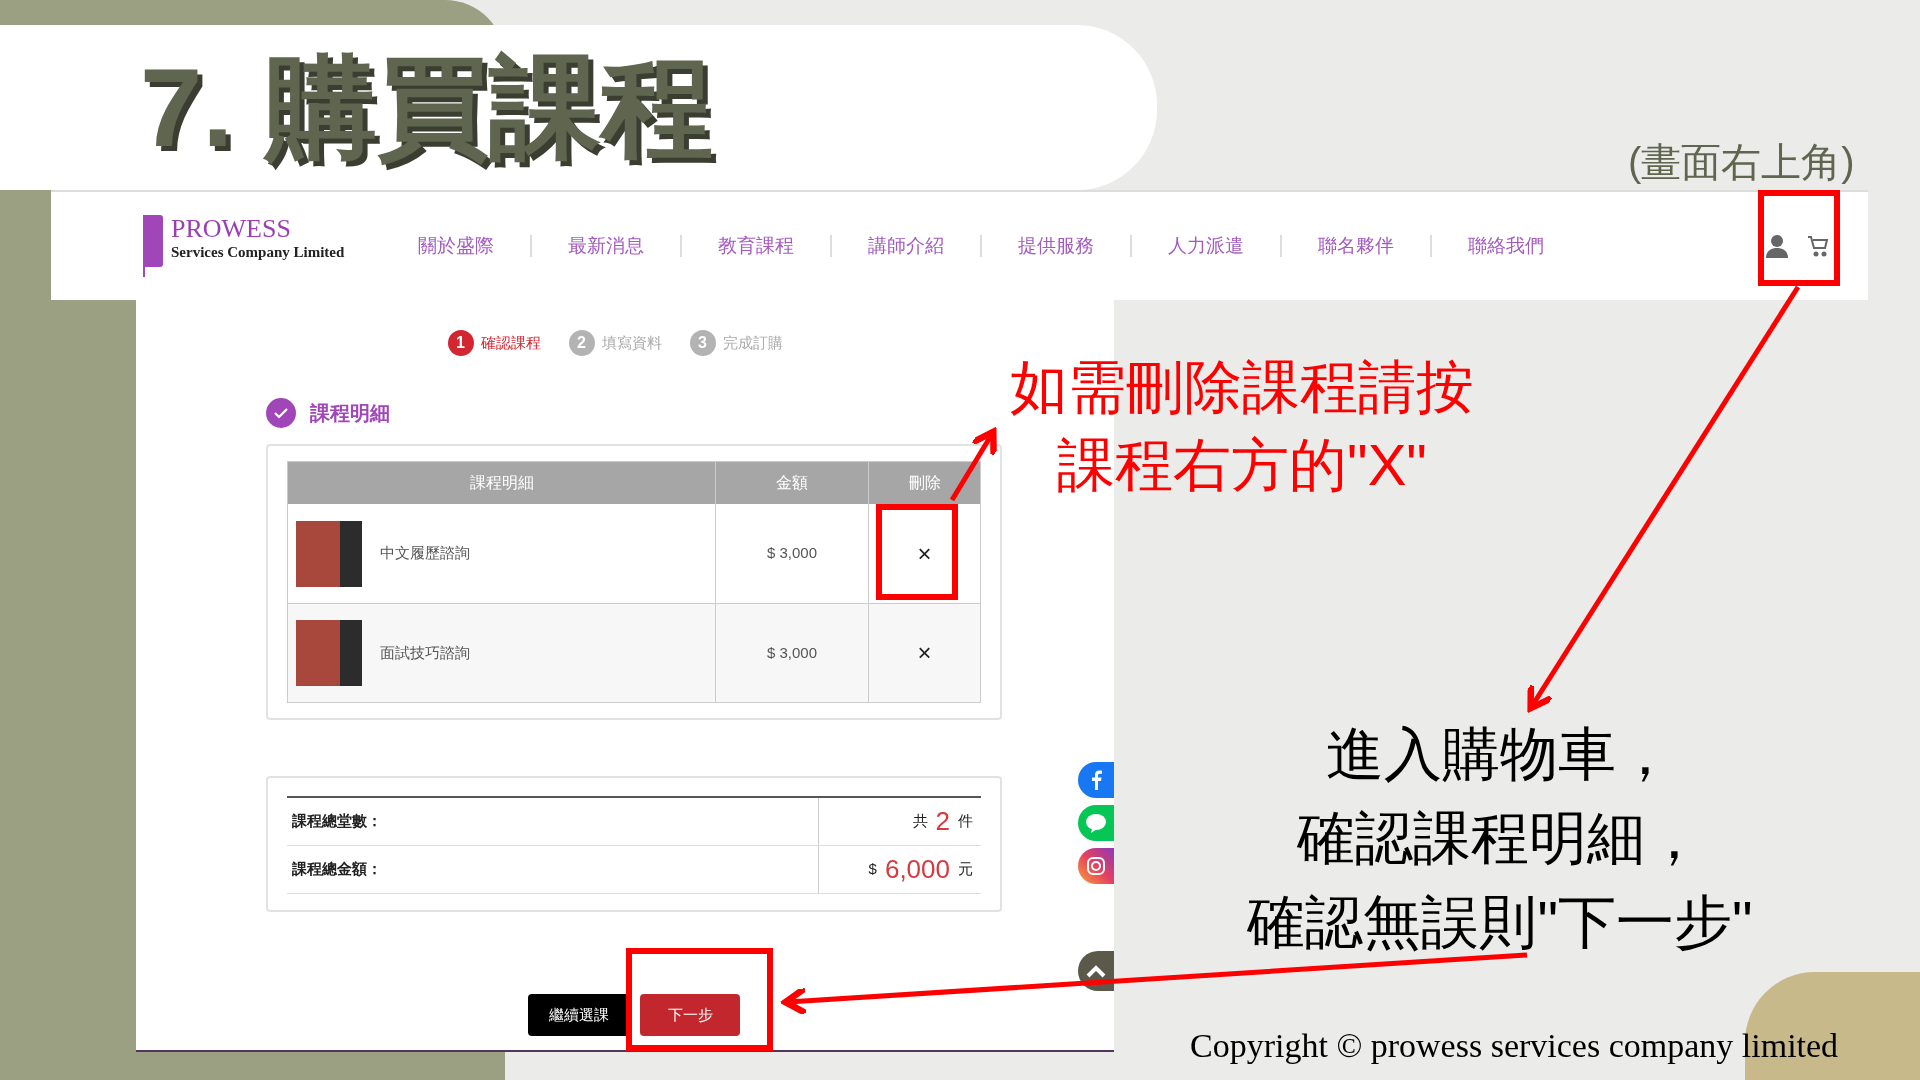 The width and height of the screenshot is (1920, 1080). Describe the element at coordinates (425, 652) in the screenshot. I see `course-name: 面試技巧諮詢` at that location.